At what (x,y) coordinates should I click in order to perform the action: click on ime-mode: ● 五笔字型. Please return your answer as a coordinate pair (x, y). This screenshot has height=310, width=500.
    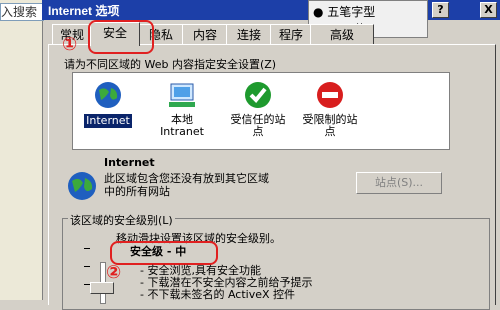
    Looking at the image, I should click on (344, 11).